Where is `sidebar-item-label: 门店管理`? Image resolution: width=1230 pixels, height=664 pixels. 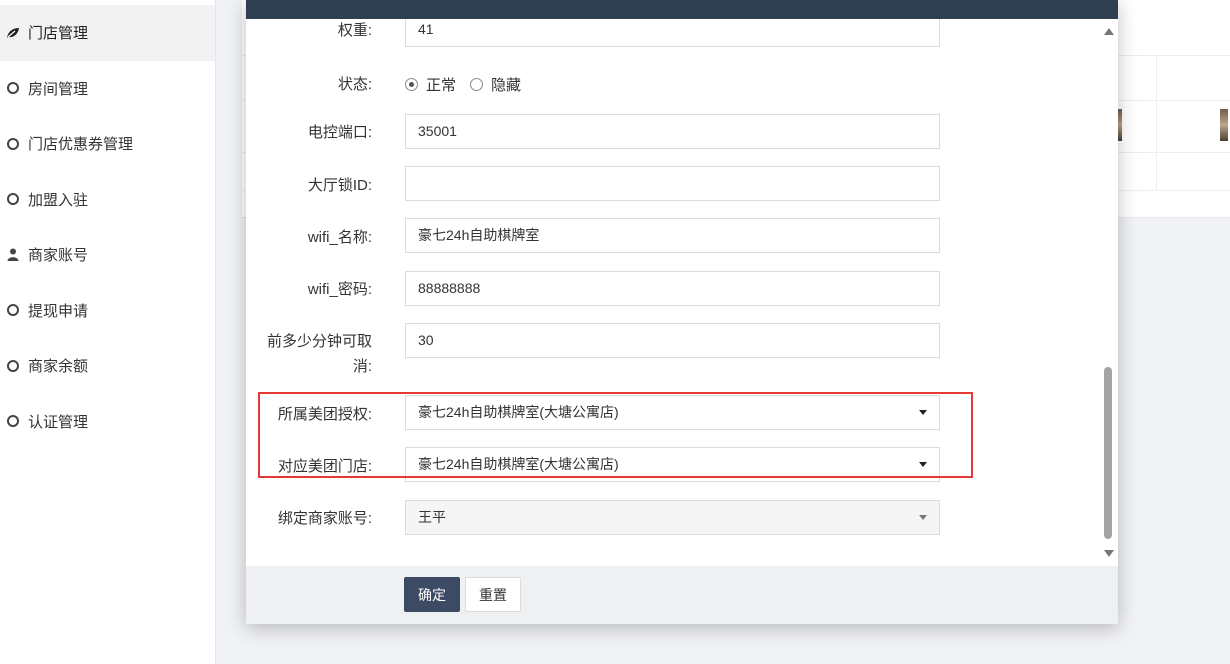
sidebar-item-label: 门店管理 is located at coordinates (58, 34).